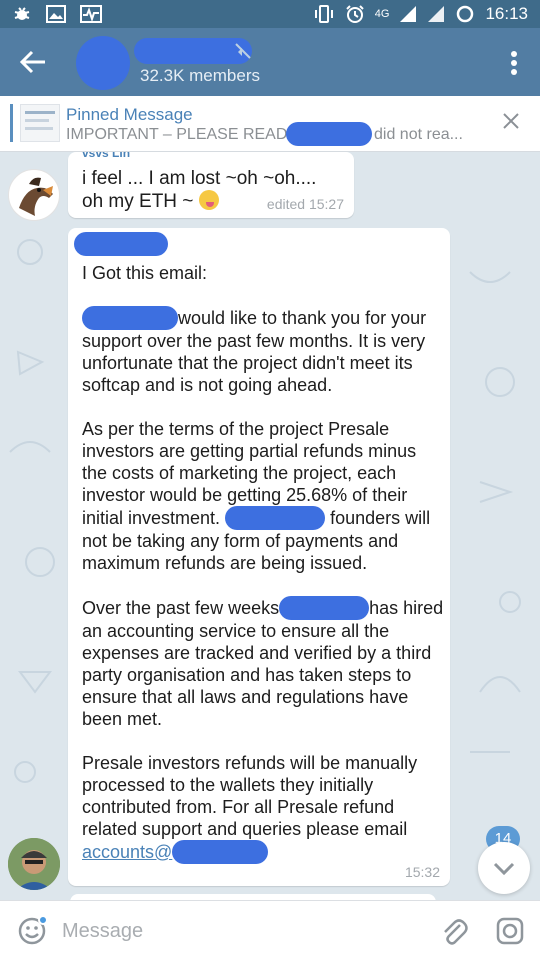 The image size is (540, 960). What do you see at coordinates (106, 156) in the screenshot?
I see `sender-name: vsvs Lin` at bounding box center [106, 156].